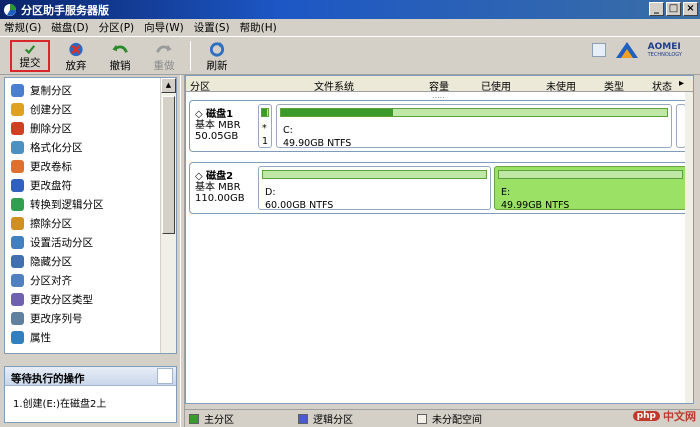  I want to click on submit-label: 提交, so click(30, 62).